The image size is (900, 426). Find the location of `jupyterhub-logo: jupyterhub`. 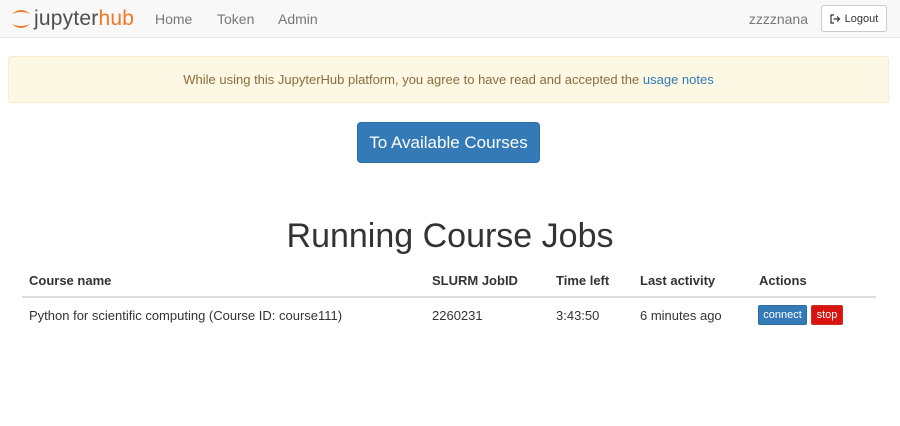

jupyterhub-logo: jupyterhub is located at coordinates (72, 19).